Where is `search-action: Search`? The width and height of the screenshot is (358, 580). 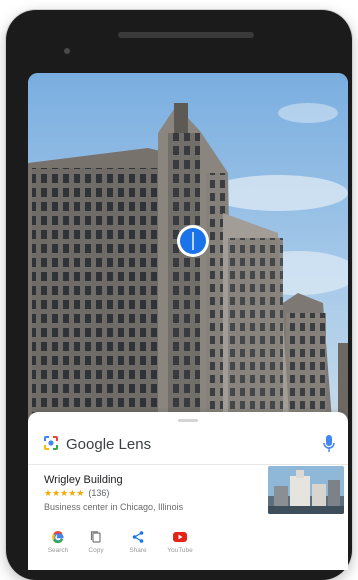
search-action: Search is located at coordinates (58, 550).